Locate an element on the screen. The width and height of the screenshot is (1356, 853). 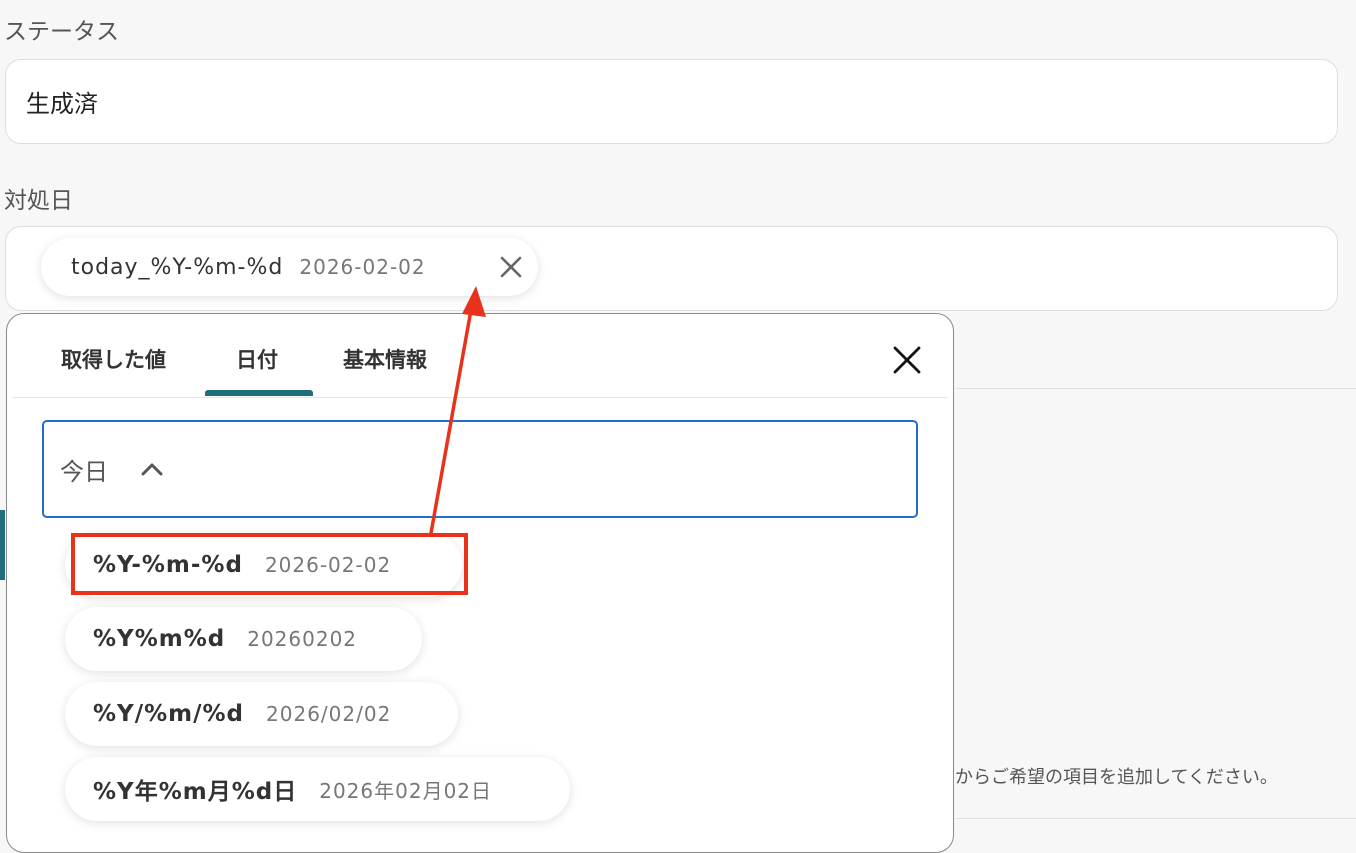
option-value: 2026/02/02 is located at coordinates (329, 714).